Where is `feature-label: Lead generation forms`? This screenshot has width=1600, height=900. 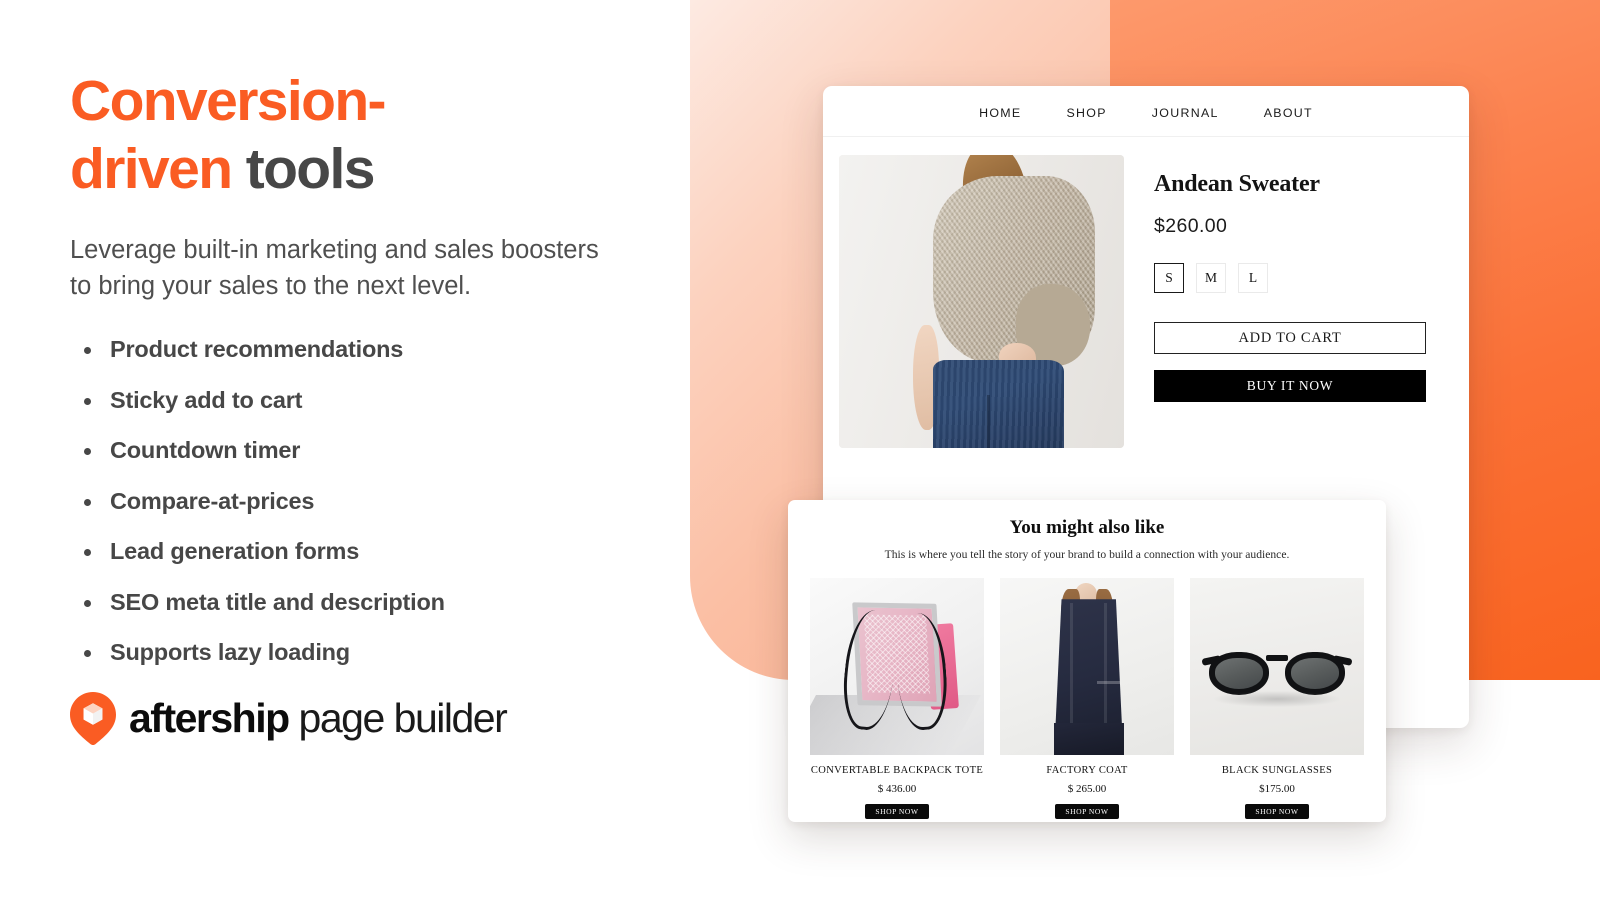 feature-label: Lead generation forms is located at coordinates (235, 551).